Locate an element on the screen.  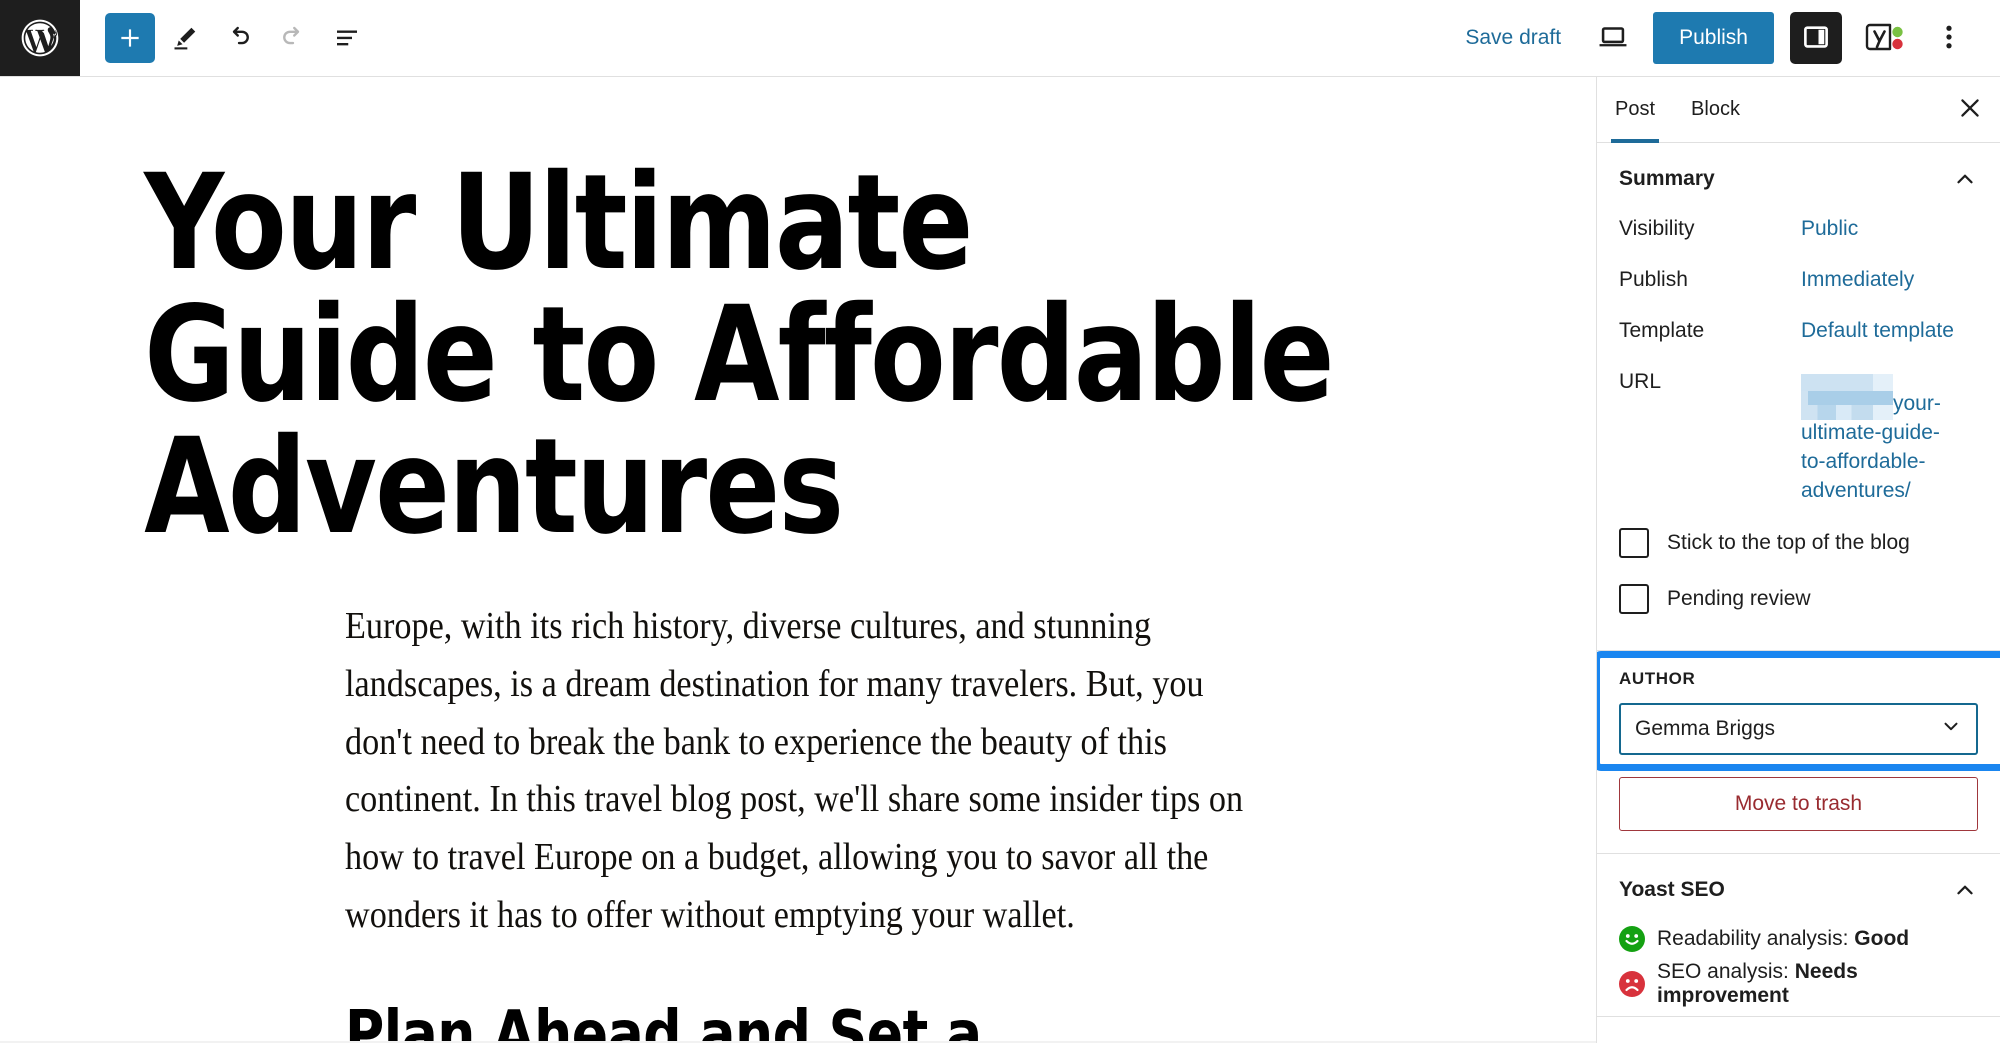
visibility-value-button: Public is located at coordinates (1829, 229).